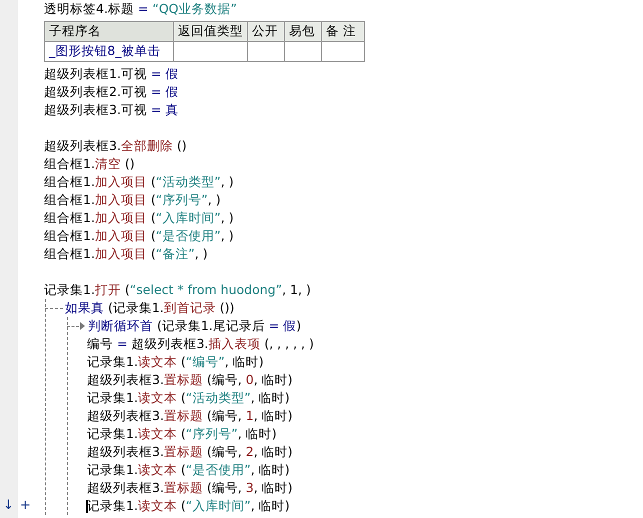 The height and width of the screenshot is (518, 643). What do you see at coordinates (82, 326) in the screenshot?
I see `loop-arrow-icon` at bounding box center [82, 326].